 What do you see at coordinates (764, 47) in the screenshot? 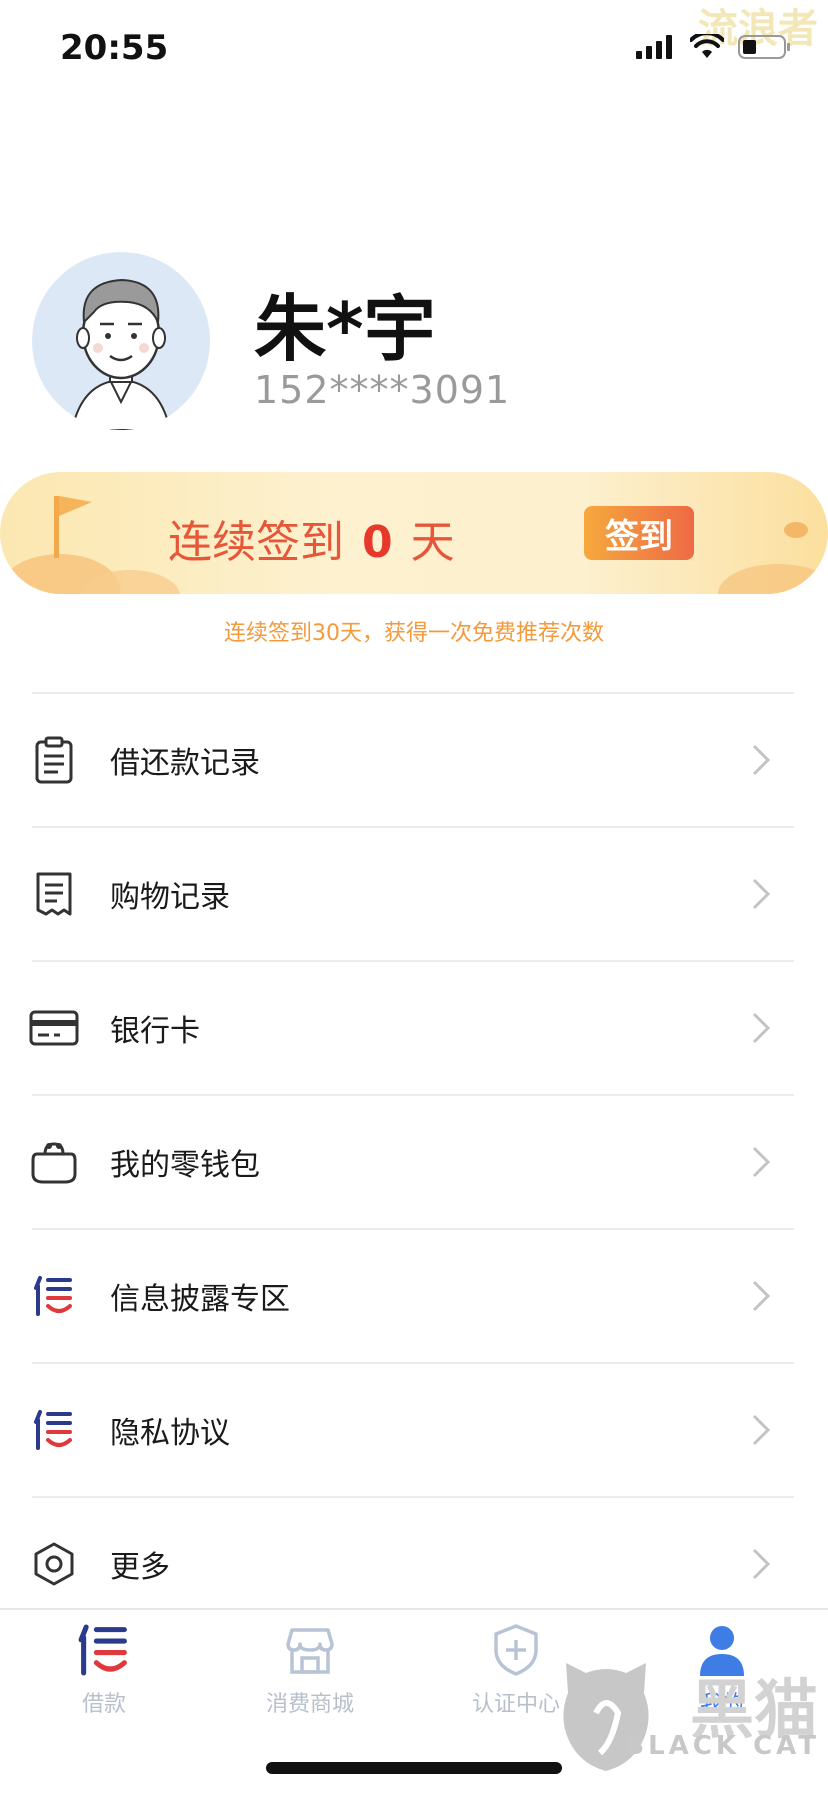
I see `battery-icon` at bounding box center [764, 47].